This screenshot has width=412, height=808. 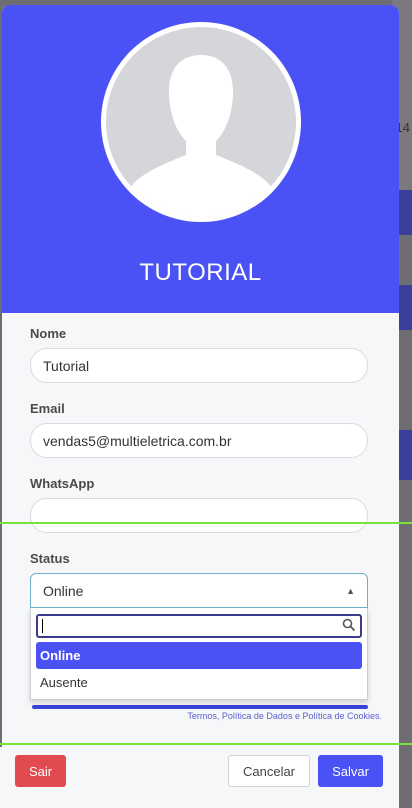 I want to click on nome-field: Tutorial, so click(x=199, y=365).